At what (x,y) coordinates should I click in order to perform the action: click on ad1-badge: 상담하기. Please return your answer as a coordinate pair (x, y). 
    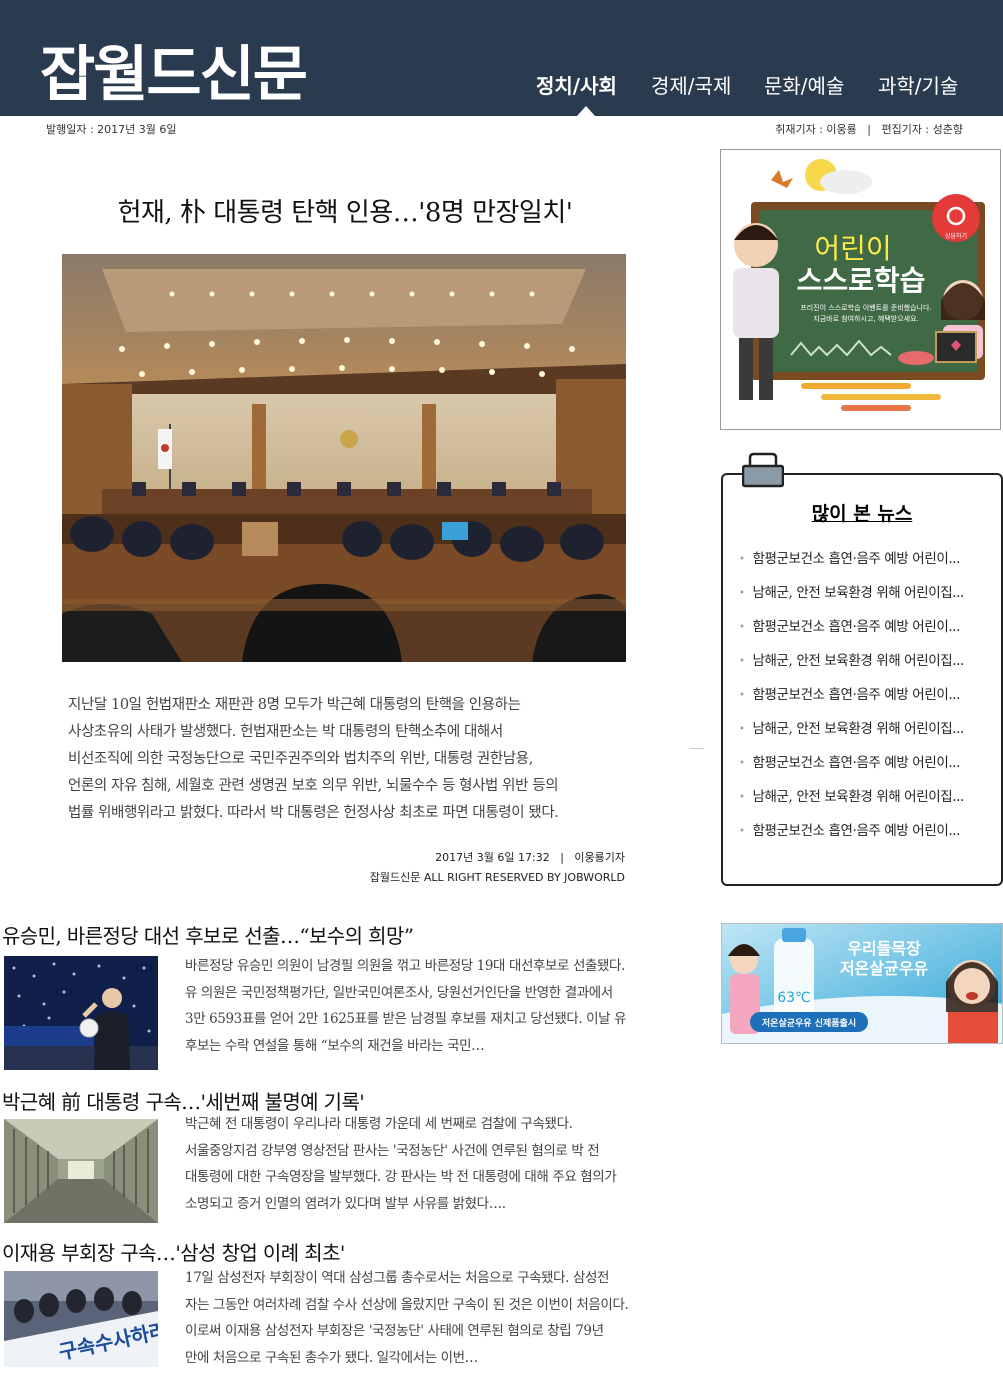
    Looking at the image, I should click on (956, 236).